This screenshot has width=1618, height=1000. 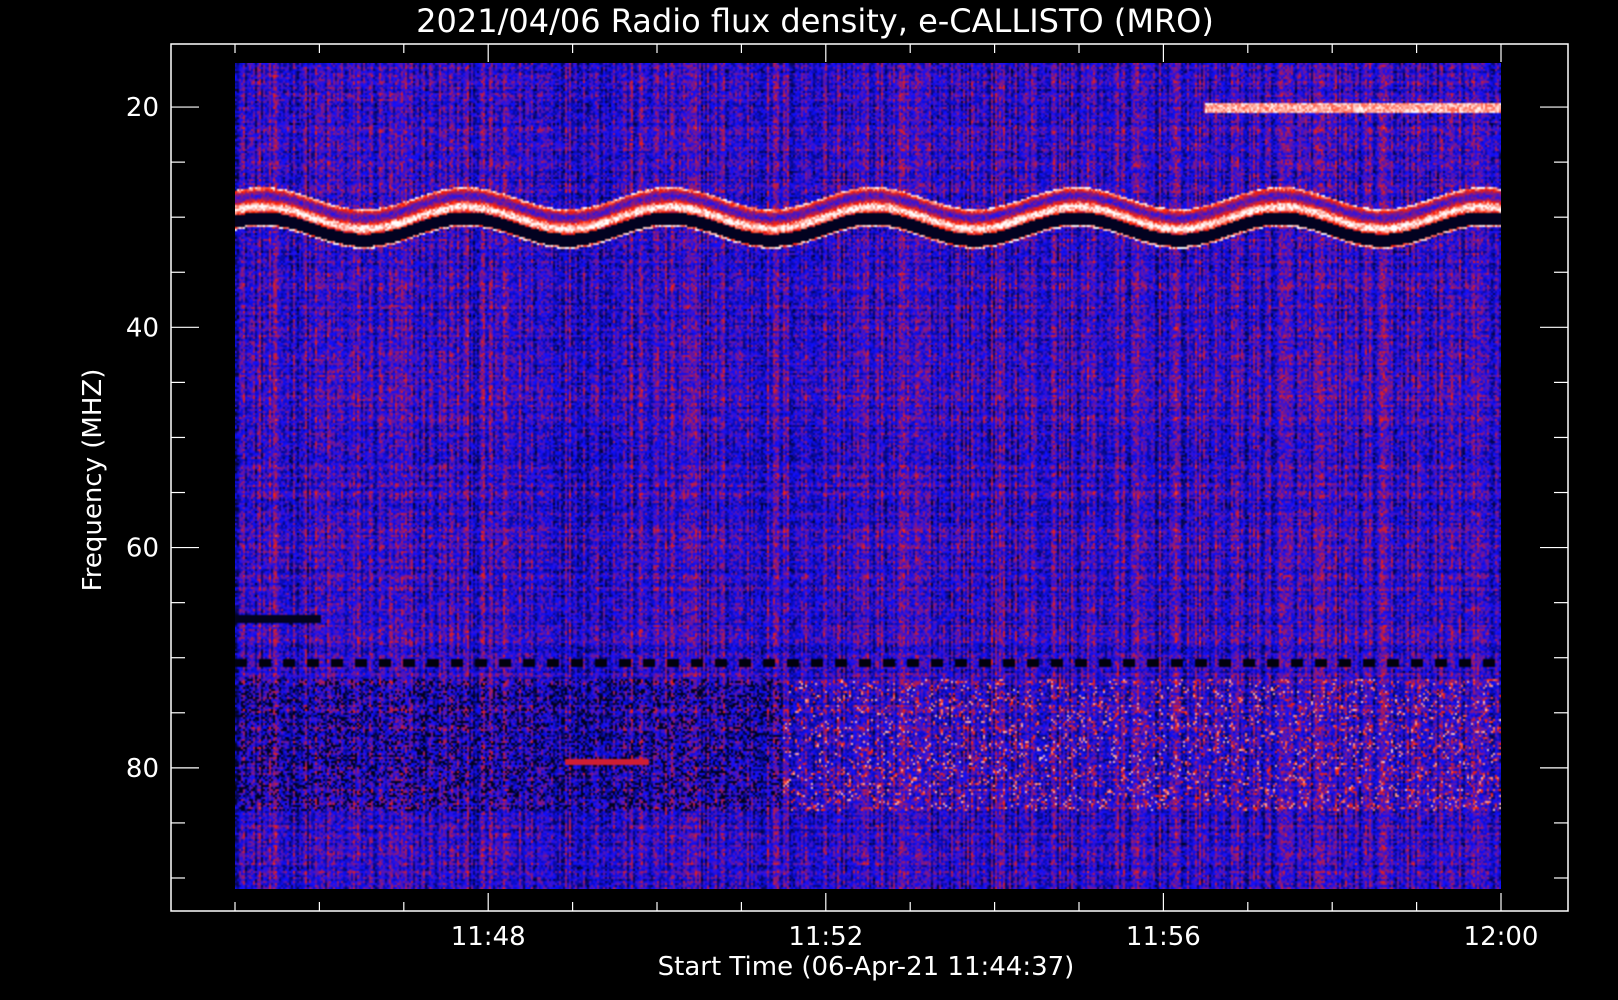 I want to click on y-tick-label: 60, so click(x=142, y=549).